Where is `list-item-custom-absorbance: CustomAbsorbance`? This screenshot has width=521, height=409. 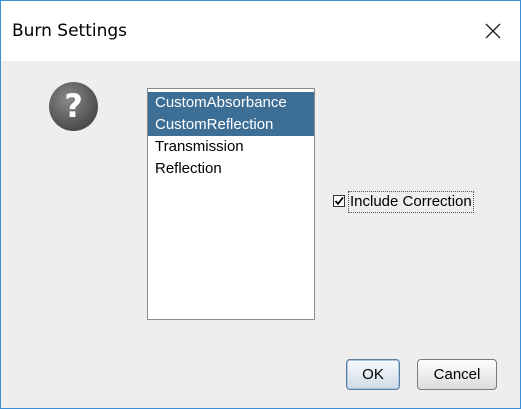 list-item-custom-absorbance: CustomAbsorbance is located at coordinates (231, 103).